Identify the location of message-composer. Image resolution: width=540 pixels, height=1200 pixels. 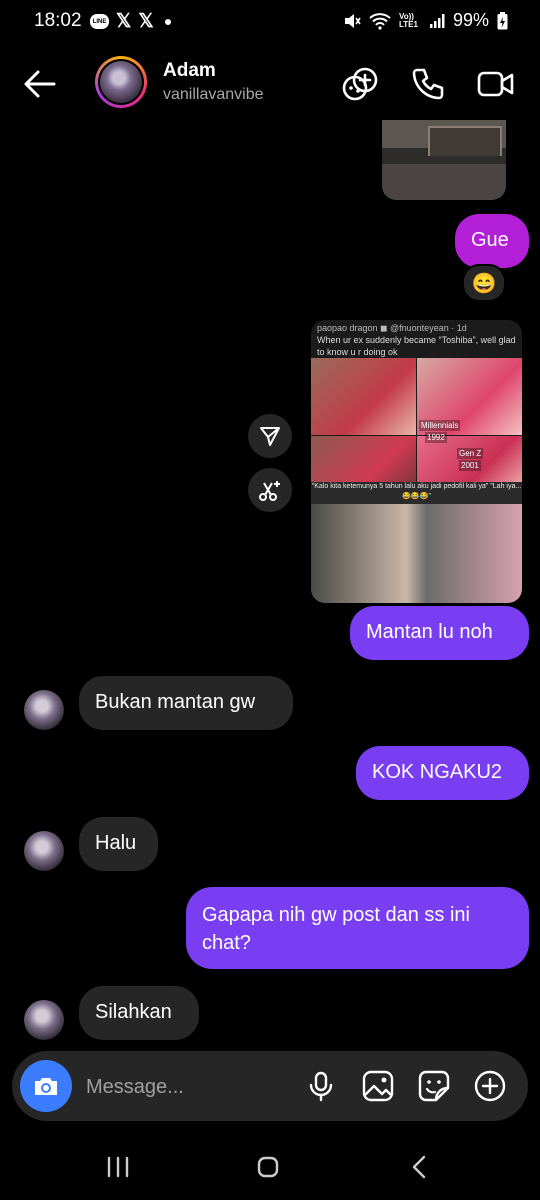
(270, 1086).